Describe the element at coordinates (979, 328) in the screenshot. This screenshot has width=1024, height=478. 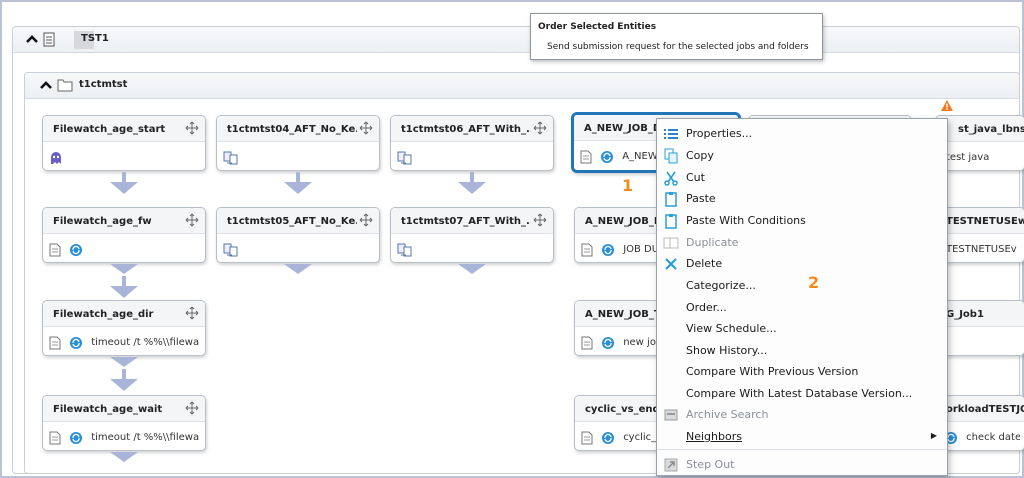
I see `job-node: G_Job1` at that location.